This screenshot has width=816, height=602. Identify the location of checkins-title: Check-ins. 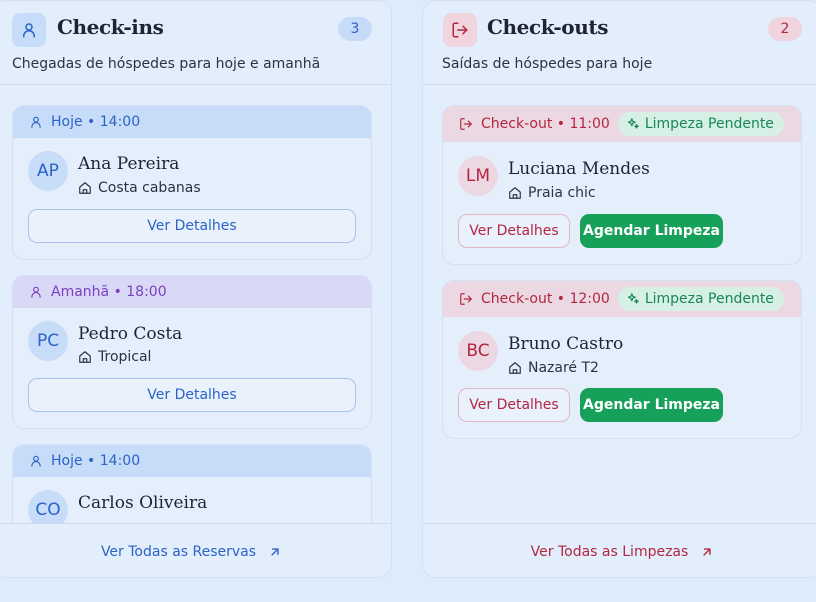
(110, 27).